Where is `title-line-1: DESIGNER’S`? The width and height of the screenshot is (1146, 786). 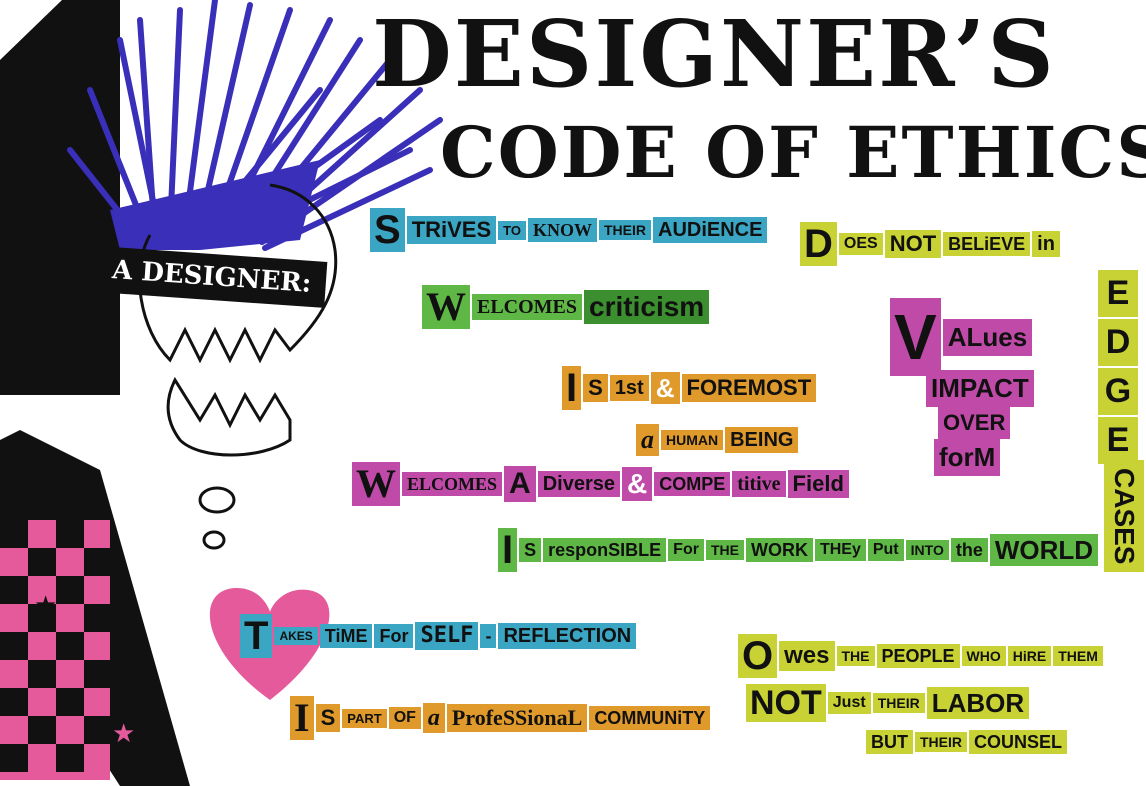 title-line-1: DESIGNER’S is located at coordinates (714, 54).